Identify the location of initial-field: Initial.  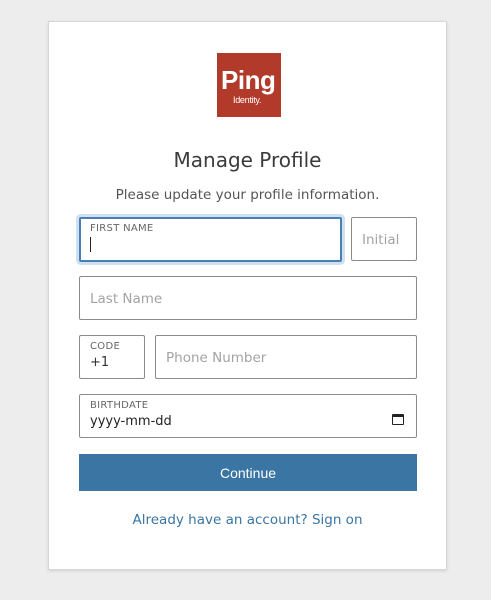
(384, 239).